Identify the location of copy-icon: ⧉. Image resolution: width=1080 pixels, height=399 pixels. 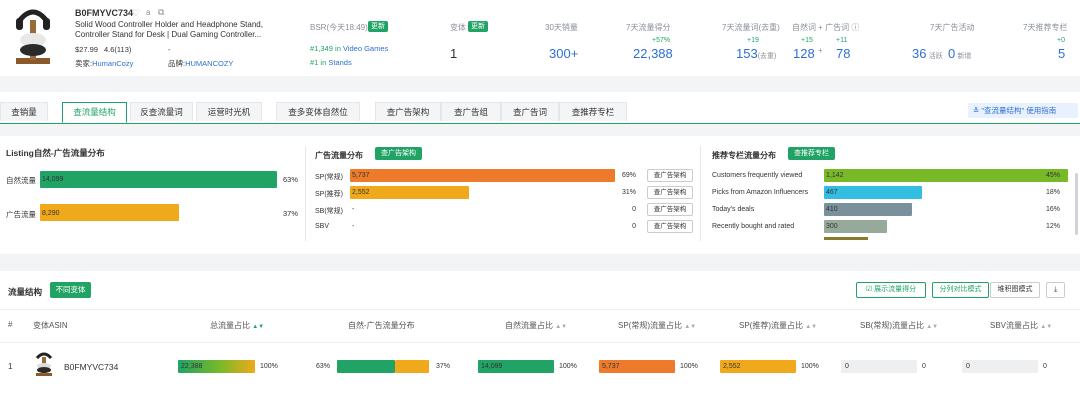
(161, 12).